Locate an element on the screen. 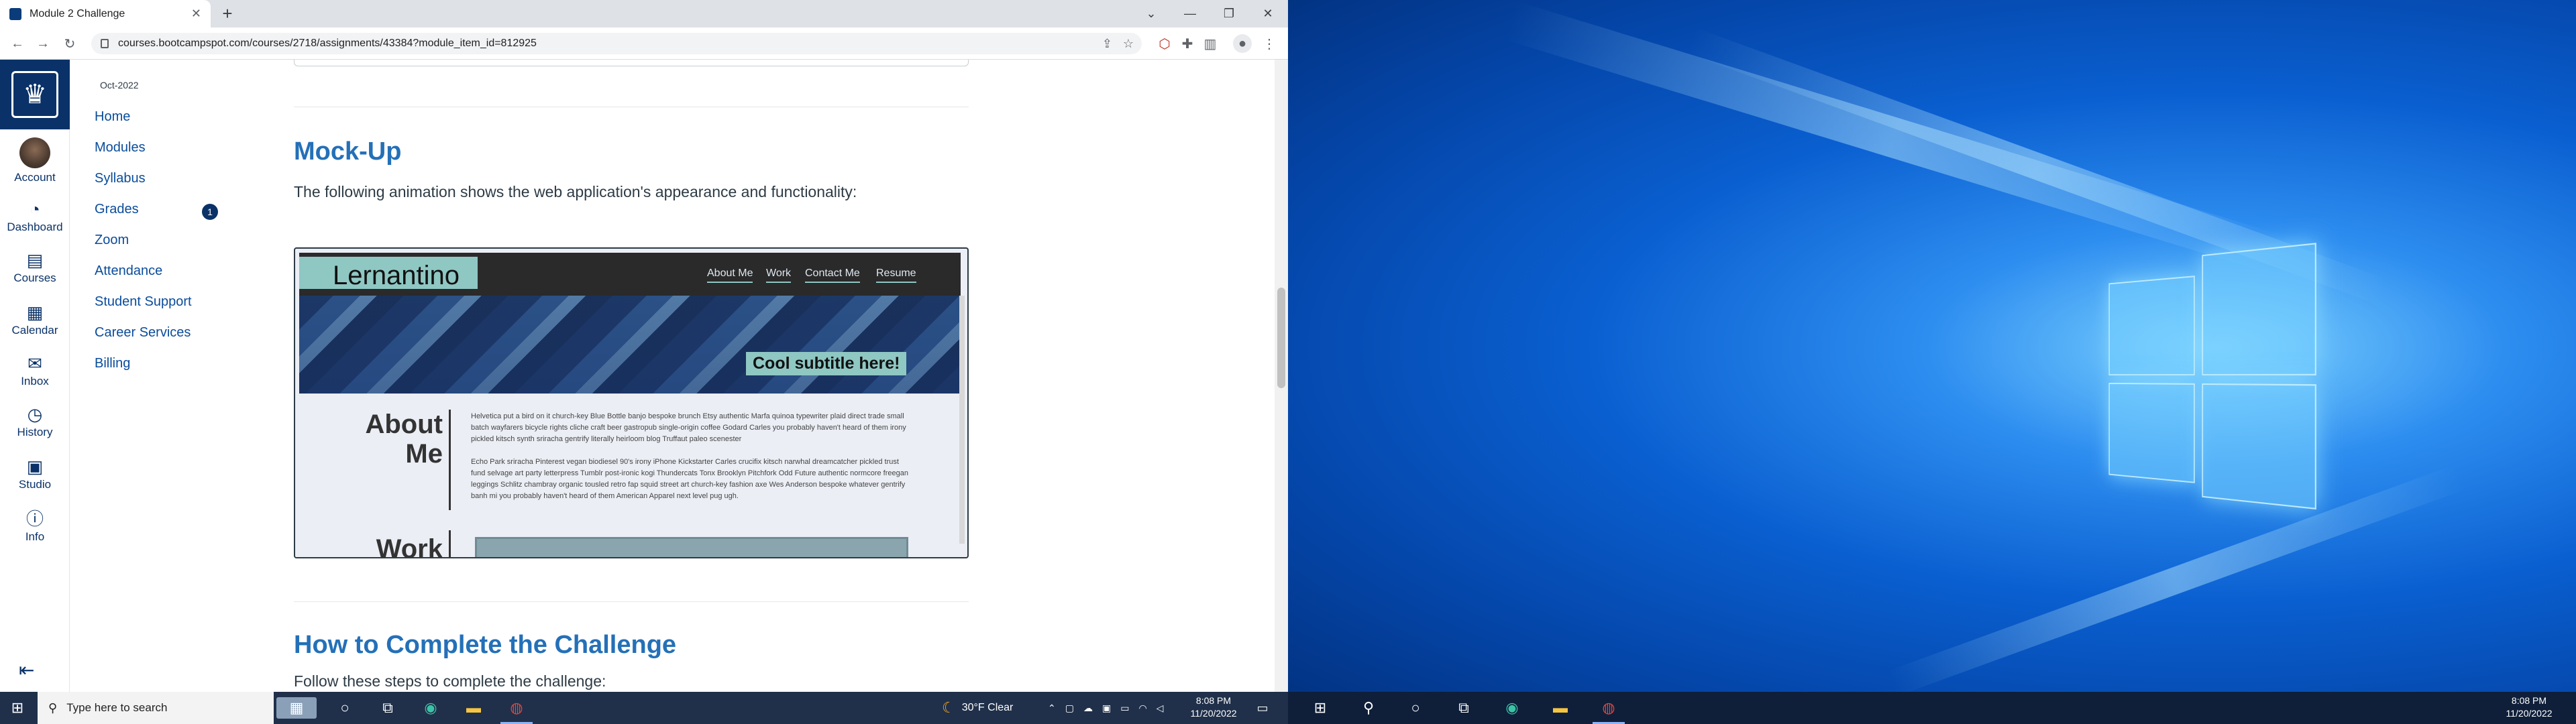 The height and width of the screenshot is (724, 2576). tab-title: Module 2 Challenge is located at coordinates (77, 13).